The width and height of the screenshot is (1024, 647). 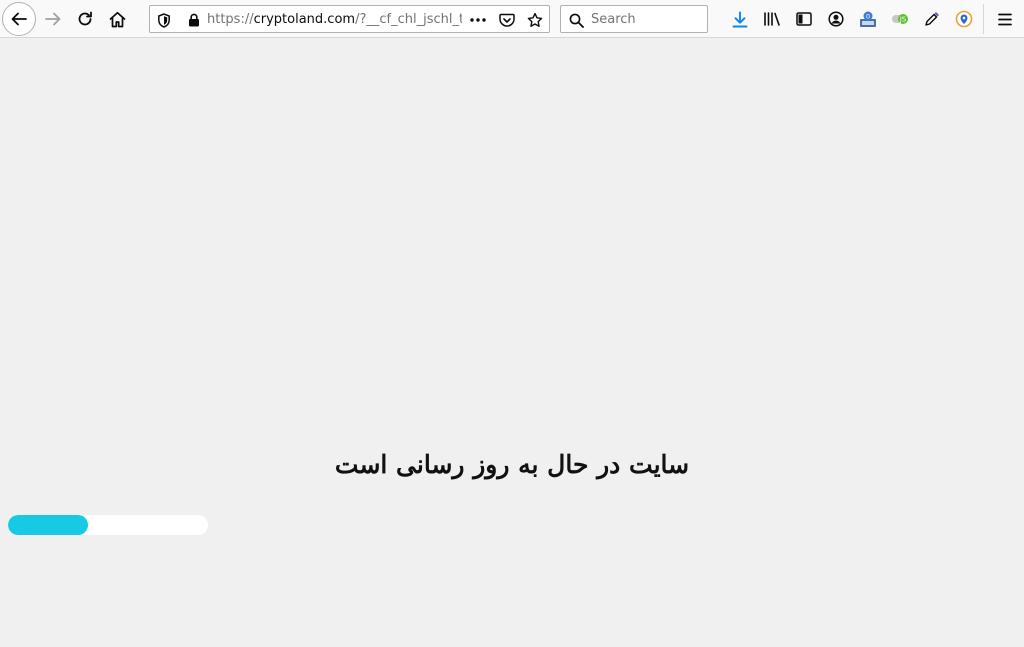 I want to click on menu-button, so click(x=1005, y=19).